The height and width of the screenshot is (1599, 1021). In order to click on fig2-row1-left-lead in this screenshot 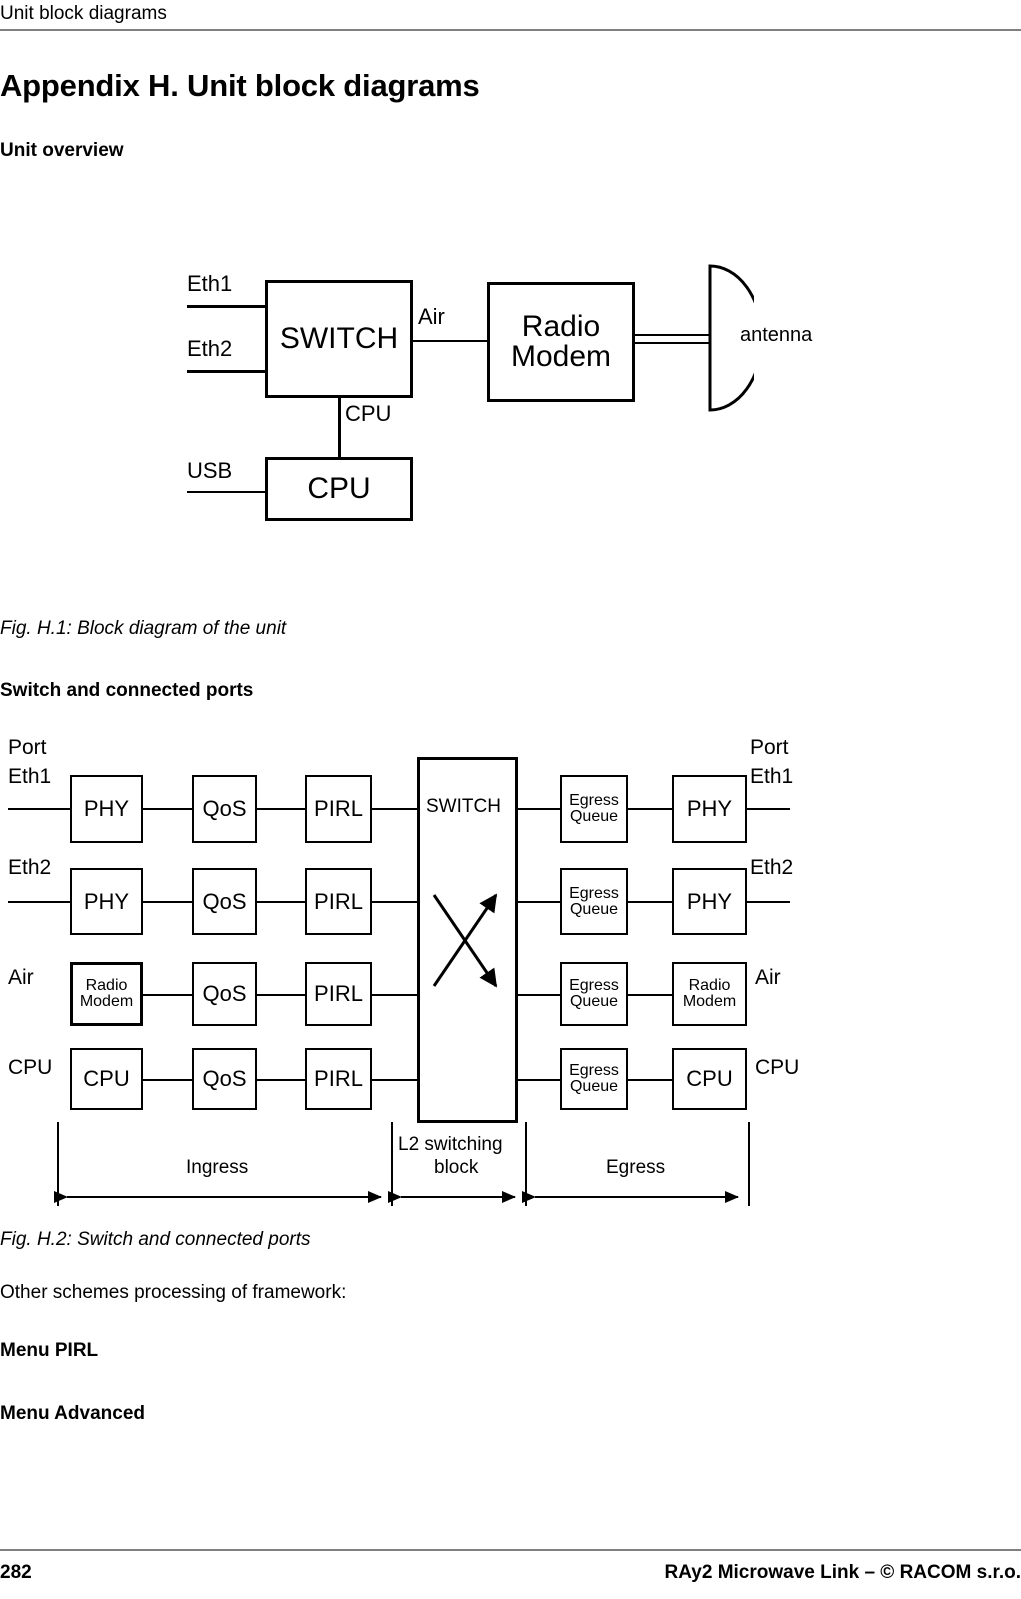, I will do `click(39, 902)`.